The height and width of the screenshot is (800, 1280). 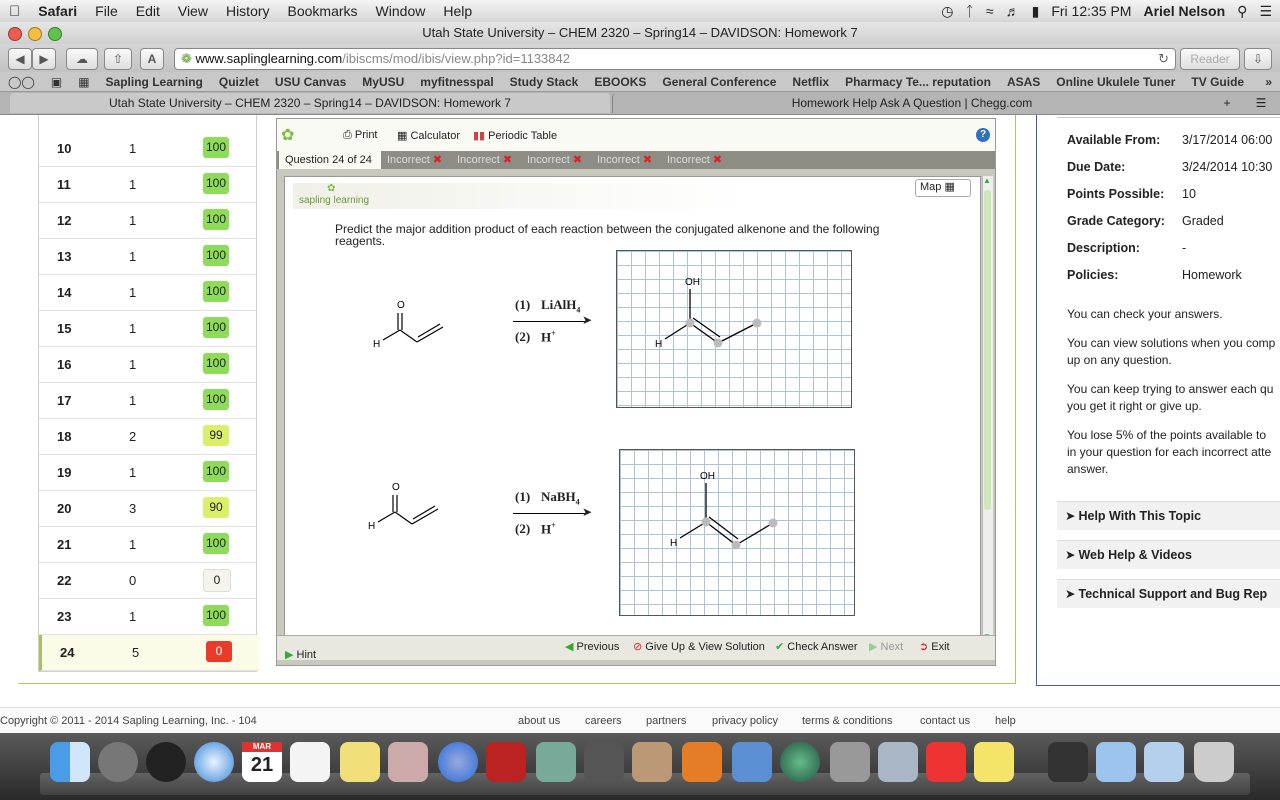 I want to click on photo-booth-red-icon, so click(x=506, y=762).